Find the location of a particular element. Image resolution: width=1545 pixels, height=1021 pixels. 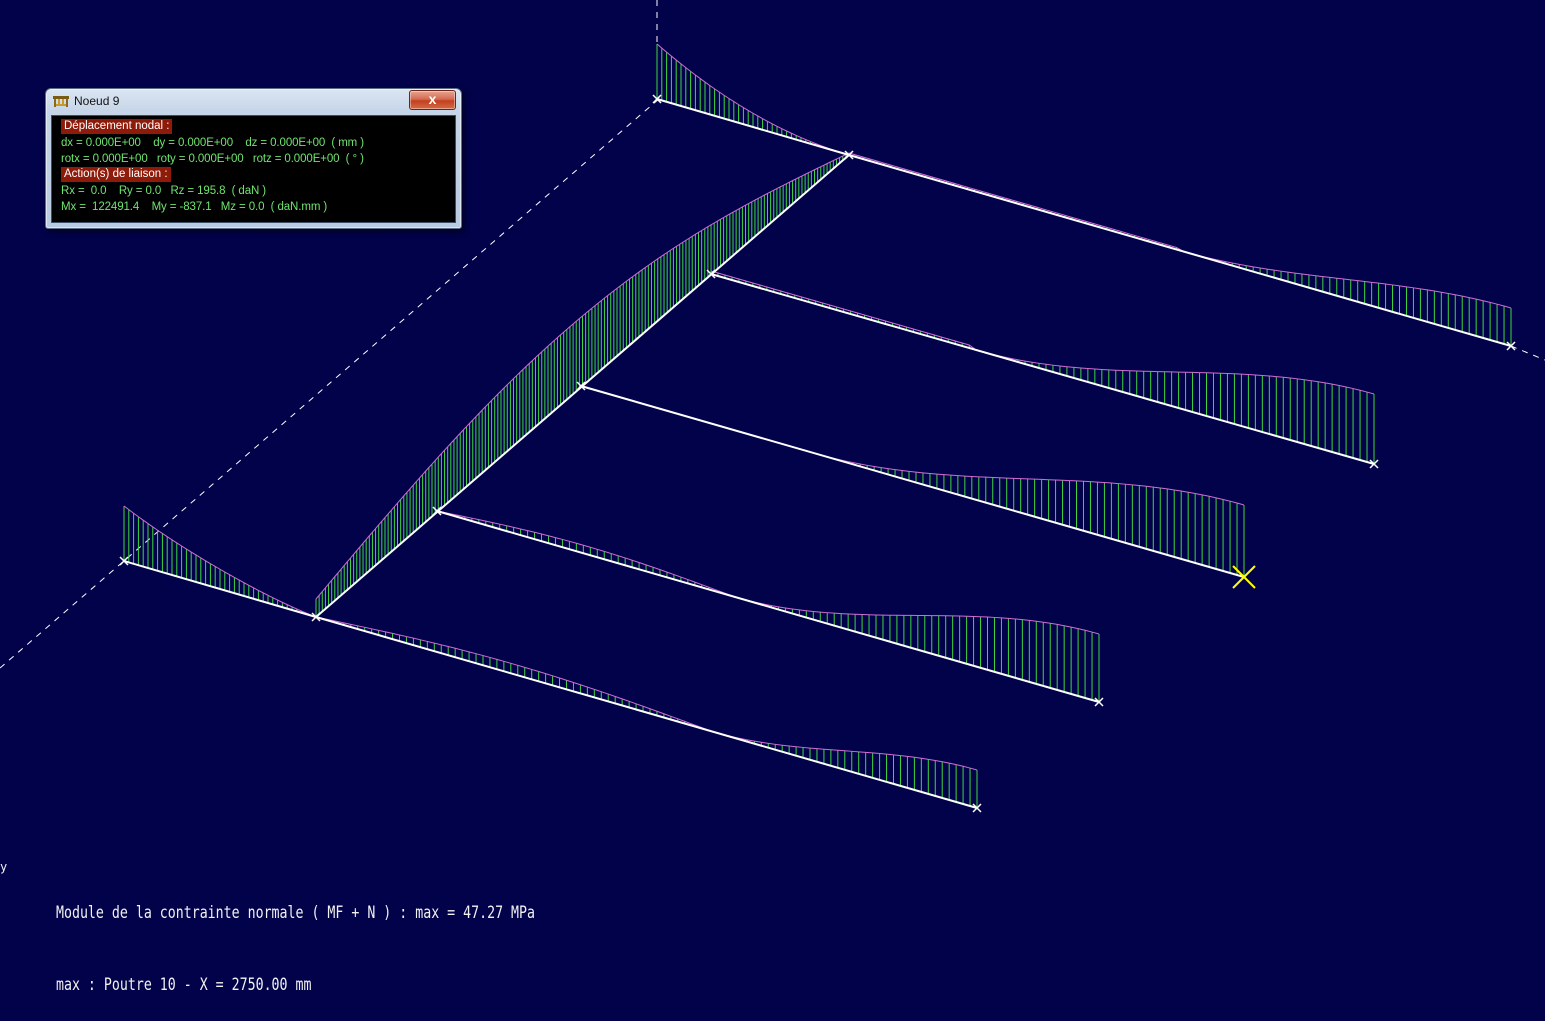

beam-bottom-stub-diagram is located at coordinates (220, 561).